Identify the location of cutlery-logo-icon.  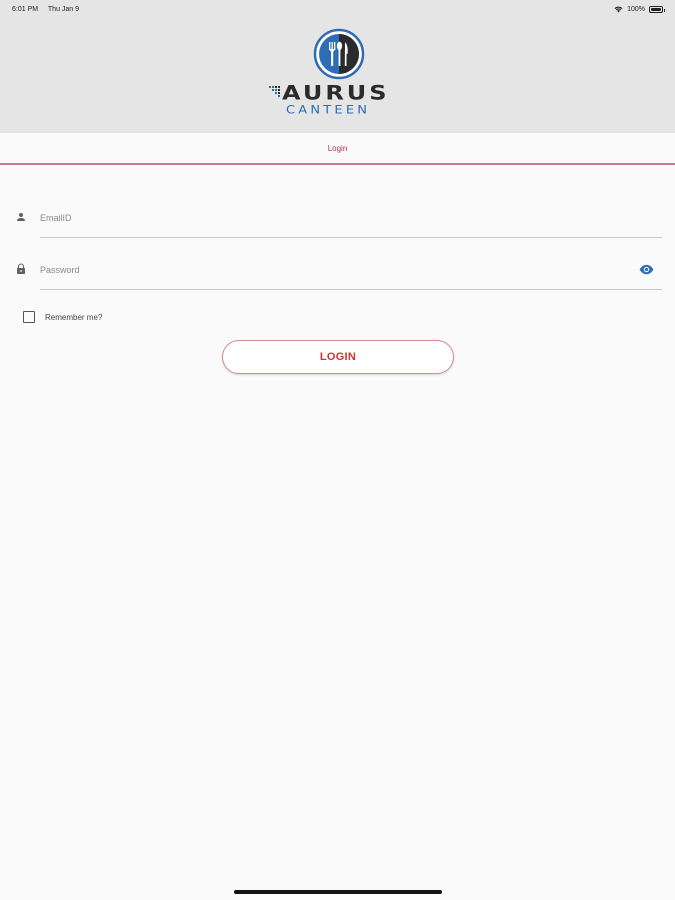
(339, 54).